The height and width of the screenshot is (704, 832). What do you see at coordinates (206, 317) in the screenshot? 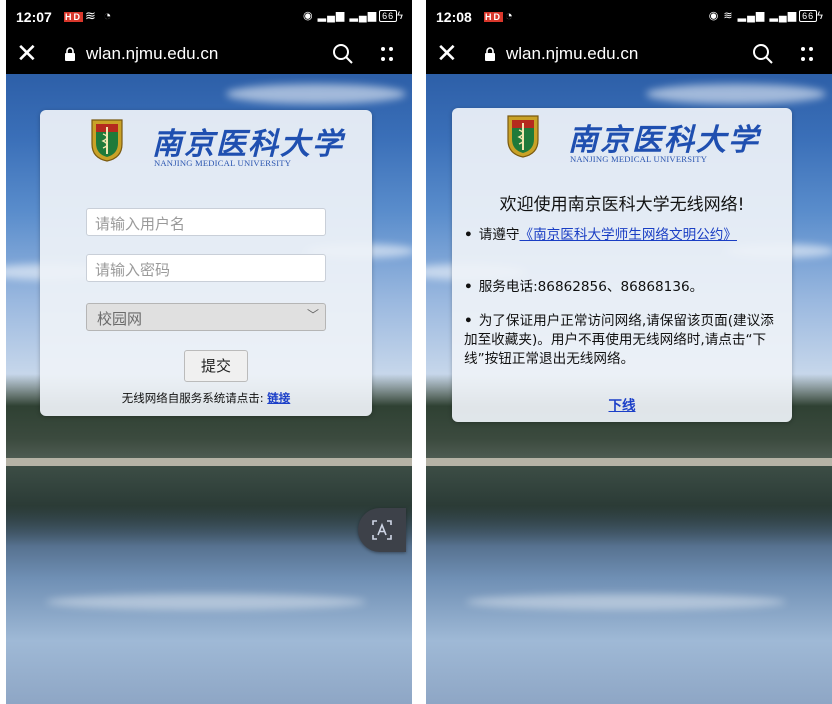
I see `network-select: 校园网 ﹀` at bounding box center [206, 317].